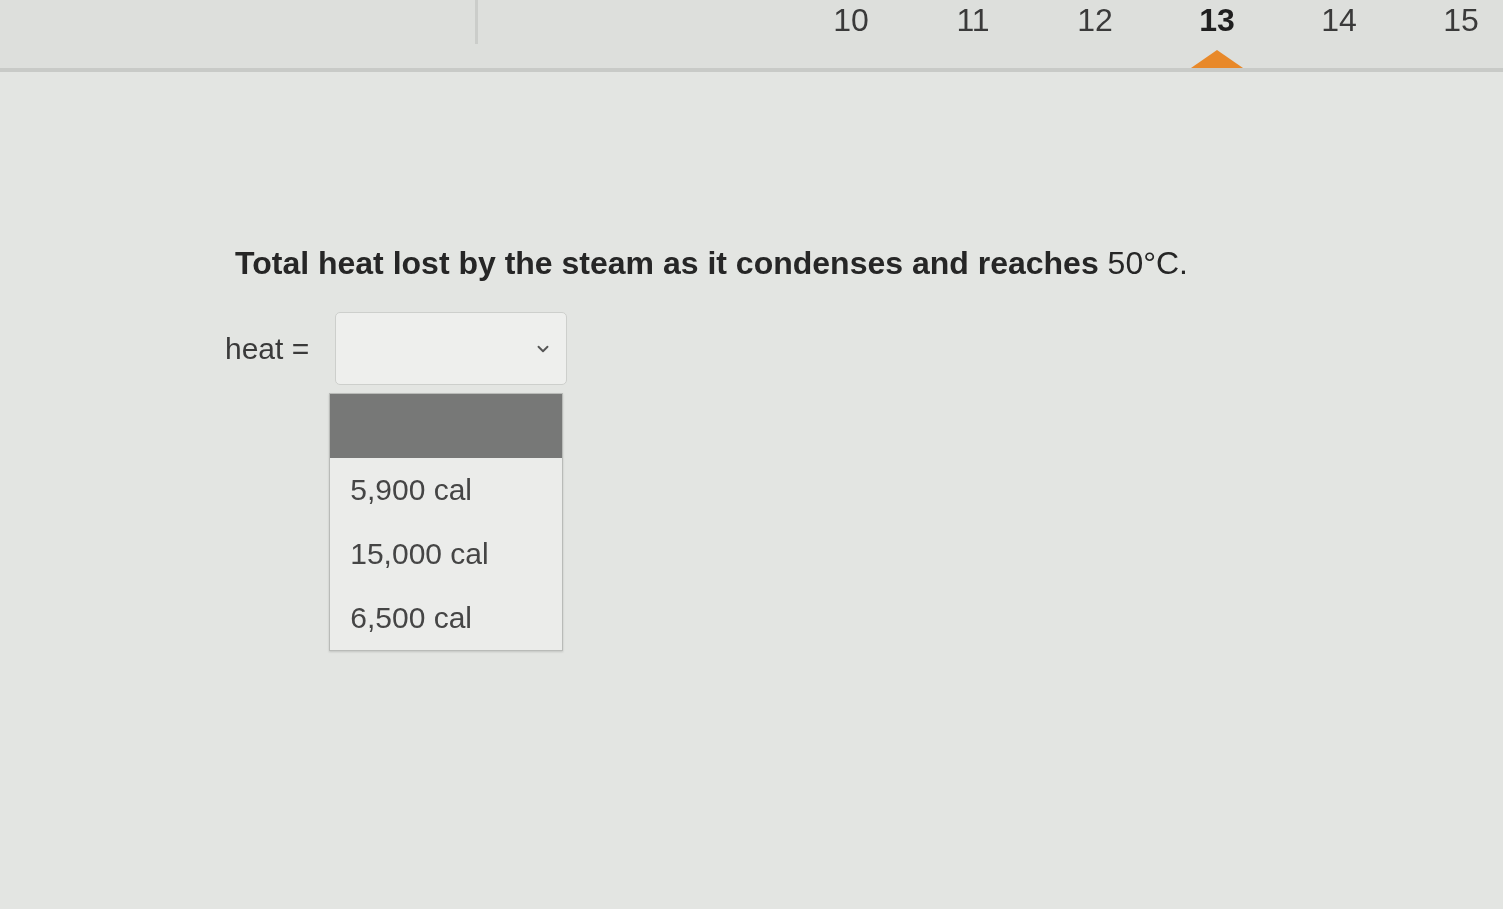  What do you see at coordinates (446, 618) in the screenshot?
I see `dropdown-option: 6,500 cal` at bounding box center [446, 618].